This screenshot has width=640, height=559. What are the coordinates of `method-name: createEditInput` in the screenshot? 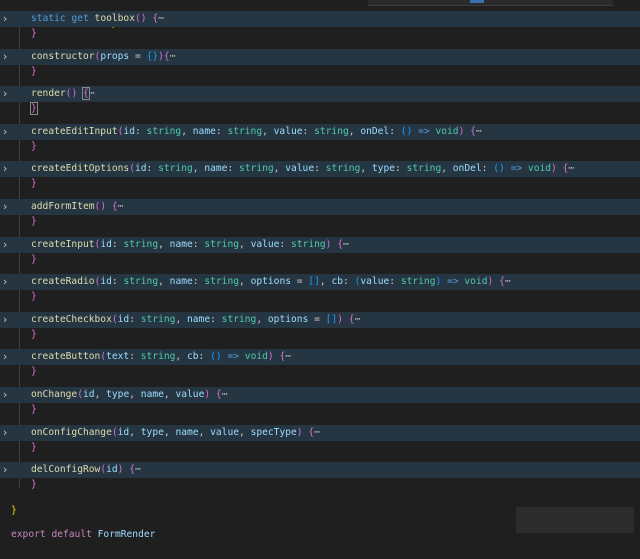 It's located at (74, 131).